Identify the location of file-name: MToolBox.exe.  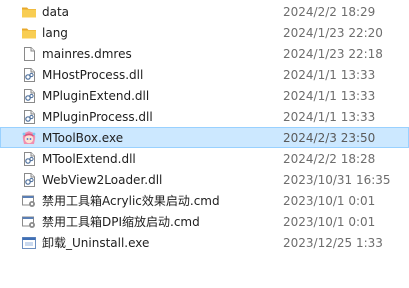
(83, 138).